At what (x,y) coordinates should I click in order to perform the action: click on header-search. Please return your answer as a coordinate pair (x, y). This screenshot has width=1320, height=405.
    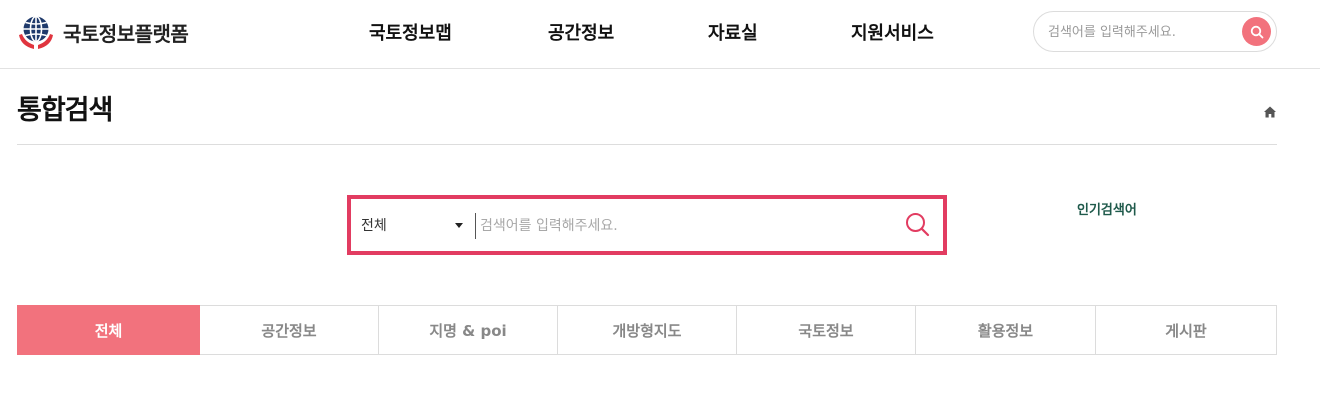
    Looking at the image, I should click on (1155, 31).